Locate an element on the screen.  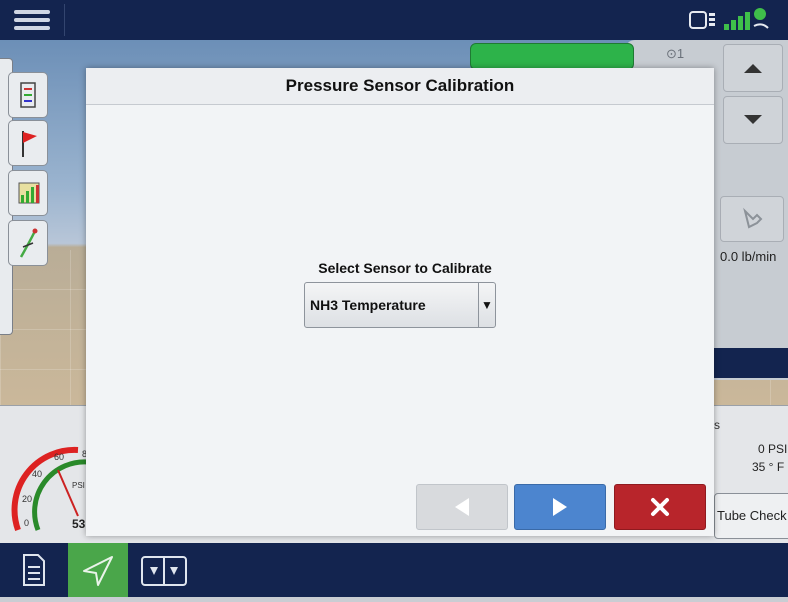
nav-split-view-button is located at coordinates (164, 570).